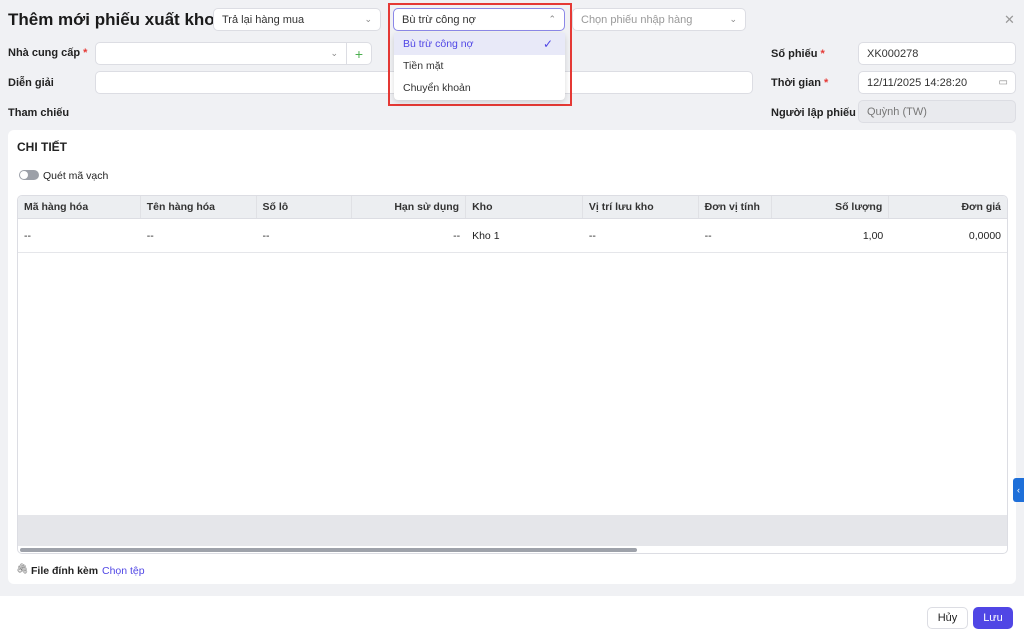  What do you see at coordinates (917, 82) in the screenshot?
I see `time-value: 12/11/2025 14:28:20` at bounding box center [917, 82].